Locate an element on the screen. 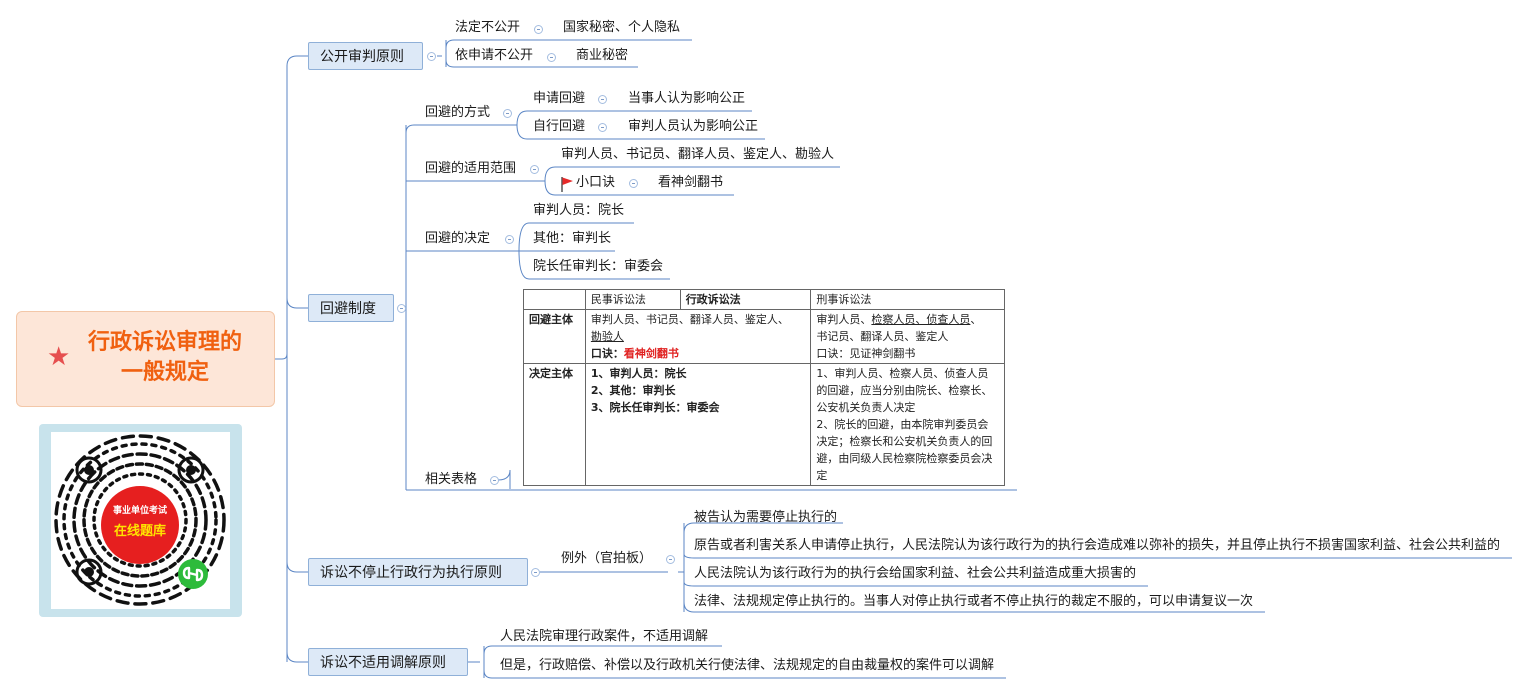 The width and height of the screenshot is (1528, 699). header-civil: 民事诉讼法 is located at coordinates (632, 299).